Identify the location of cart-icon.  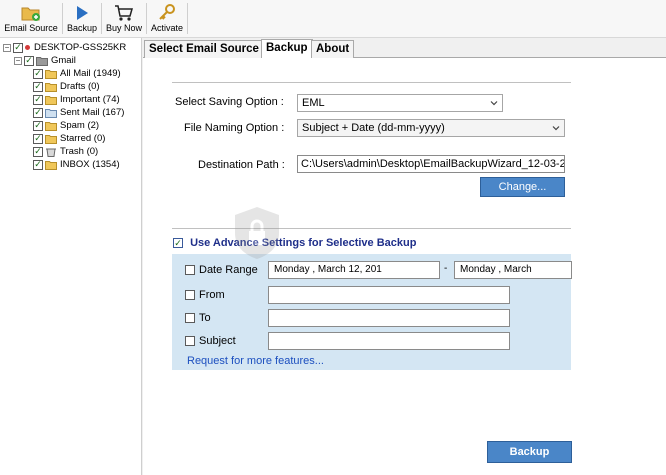
(124, 13).